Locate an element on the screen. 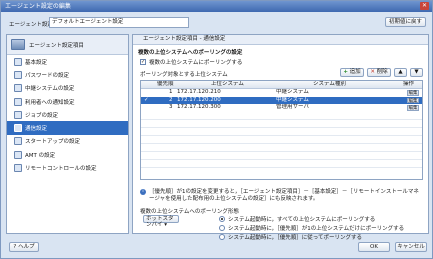 The height and width of the screenshot is (259, 433). ok-button: OK is located at coordinates (374, 247).